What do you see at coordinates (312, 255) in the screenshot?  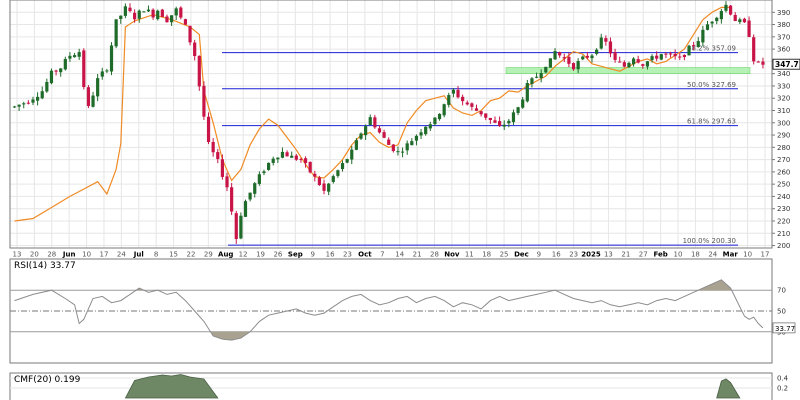 I see `date-tick-label: 9` at bounding box center [312, 255].